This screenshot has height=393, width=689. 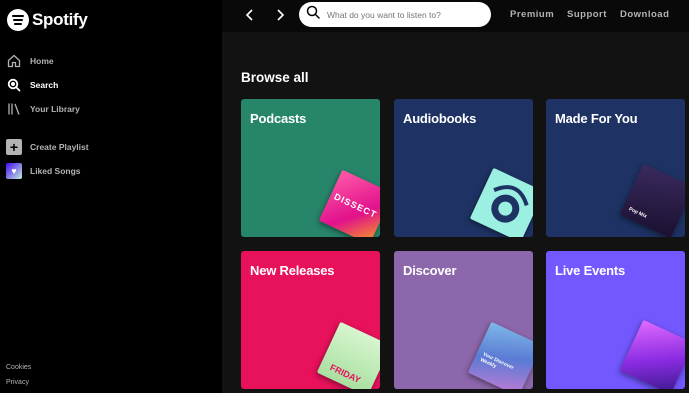 What do you see at coordinates (44, 85) in the screenshot?
I see `sidebar-item-label: Search` at bounding box center [44, 85].